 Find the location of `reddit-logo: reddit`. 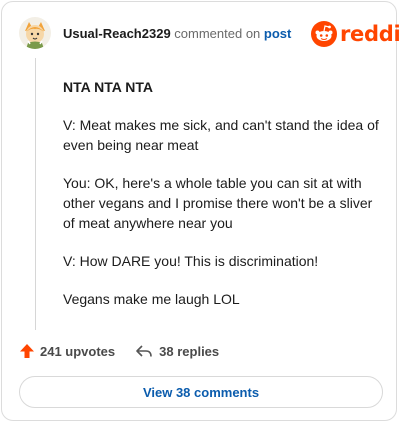

reddit-logo: reddit is located at coordinates (355, 34).